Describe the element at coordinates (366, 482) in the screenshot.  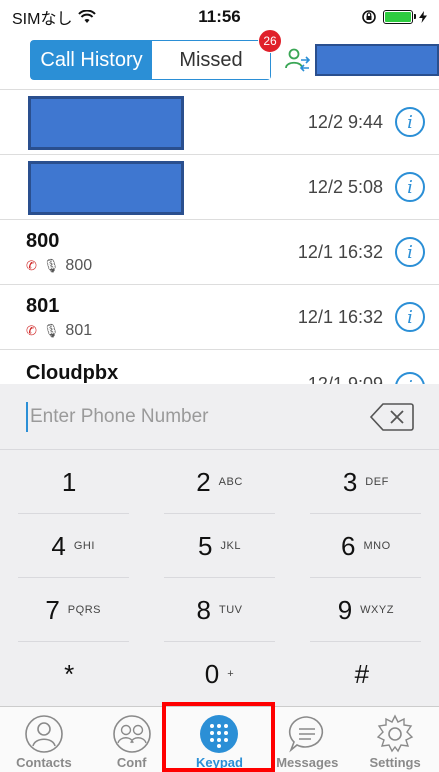
I see `key-3: 3 DEF` at that location.